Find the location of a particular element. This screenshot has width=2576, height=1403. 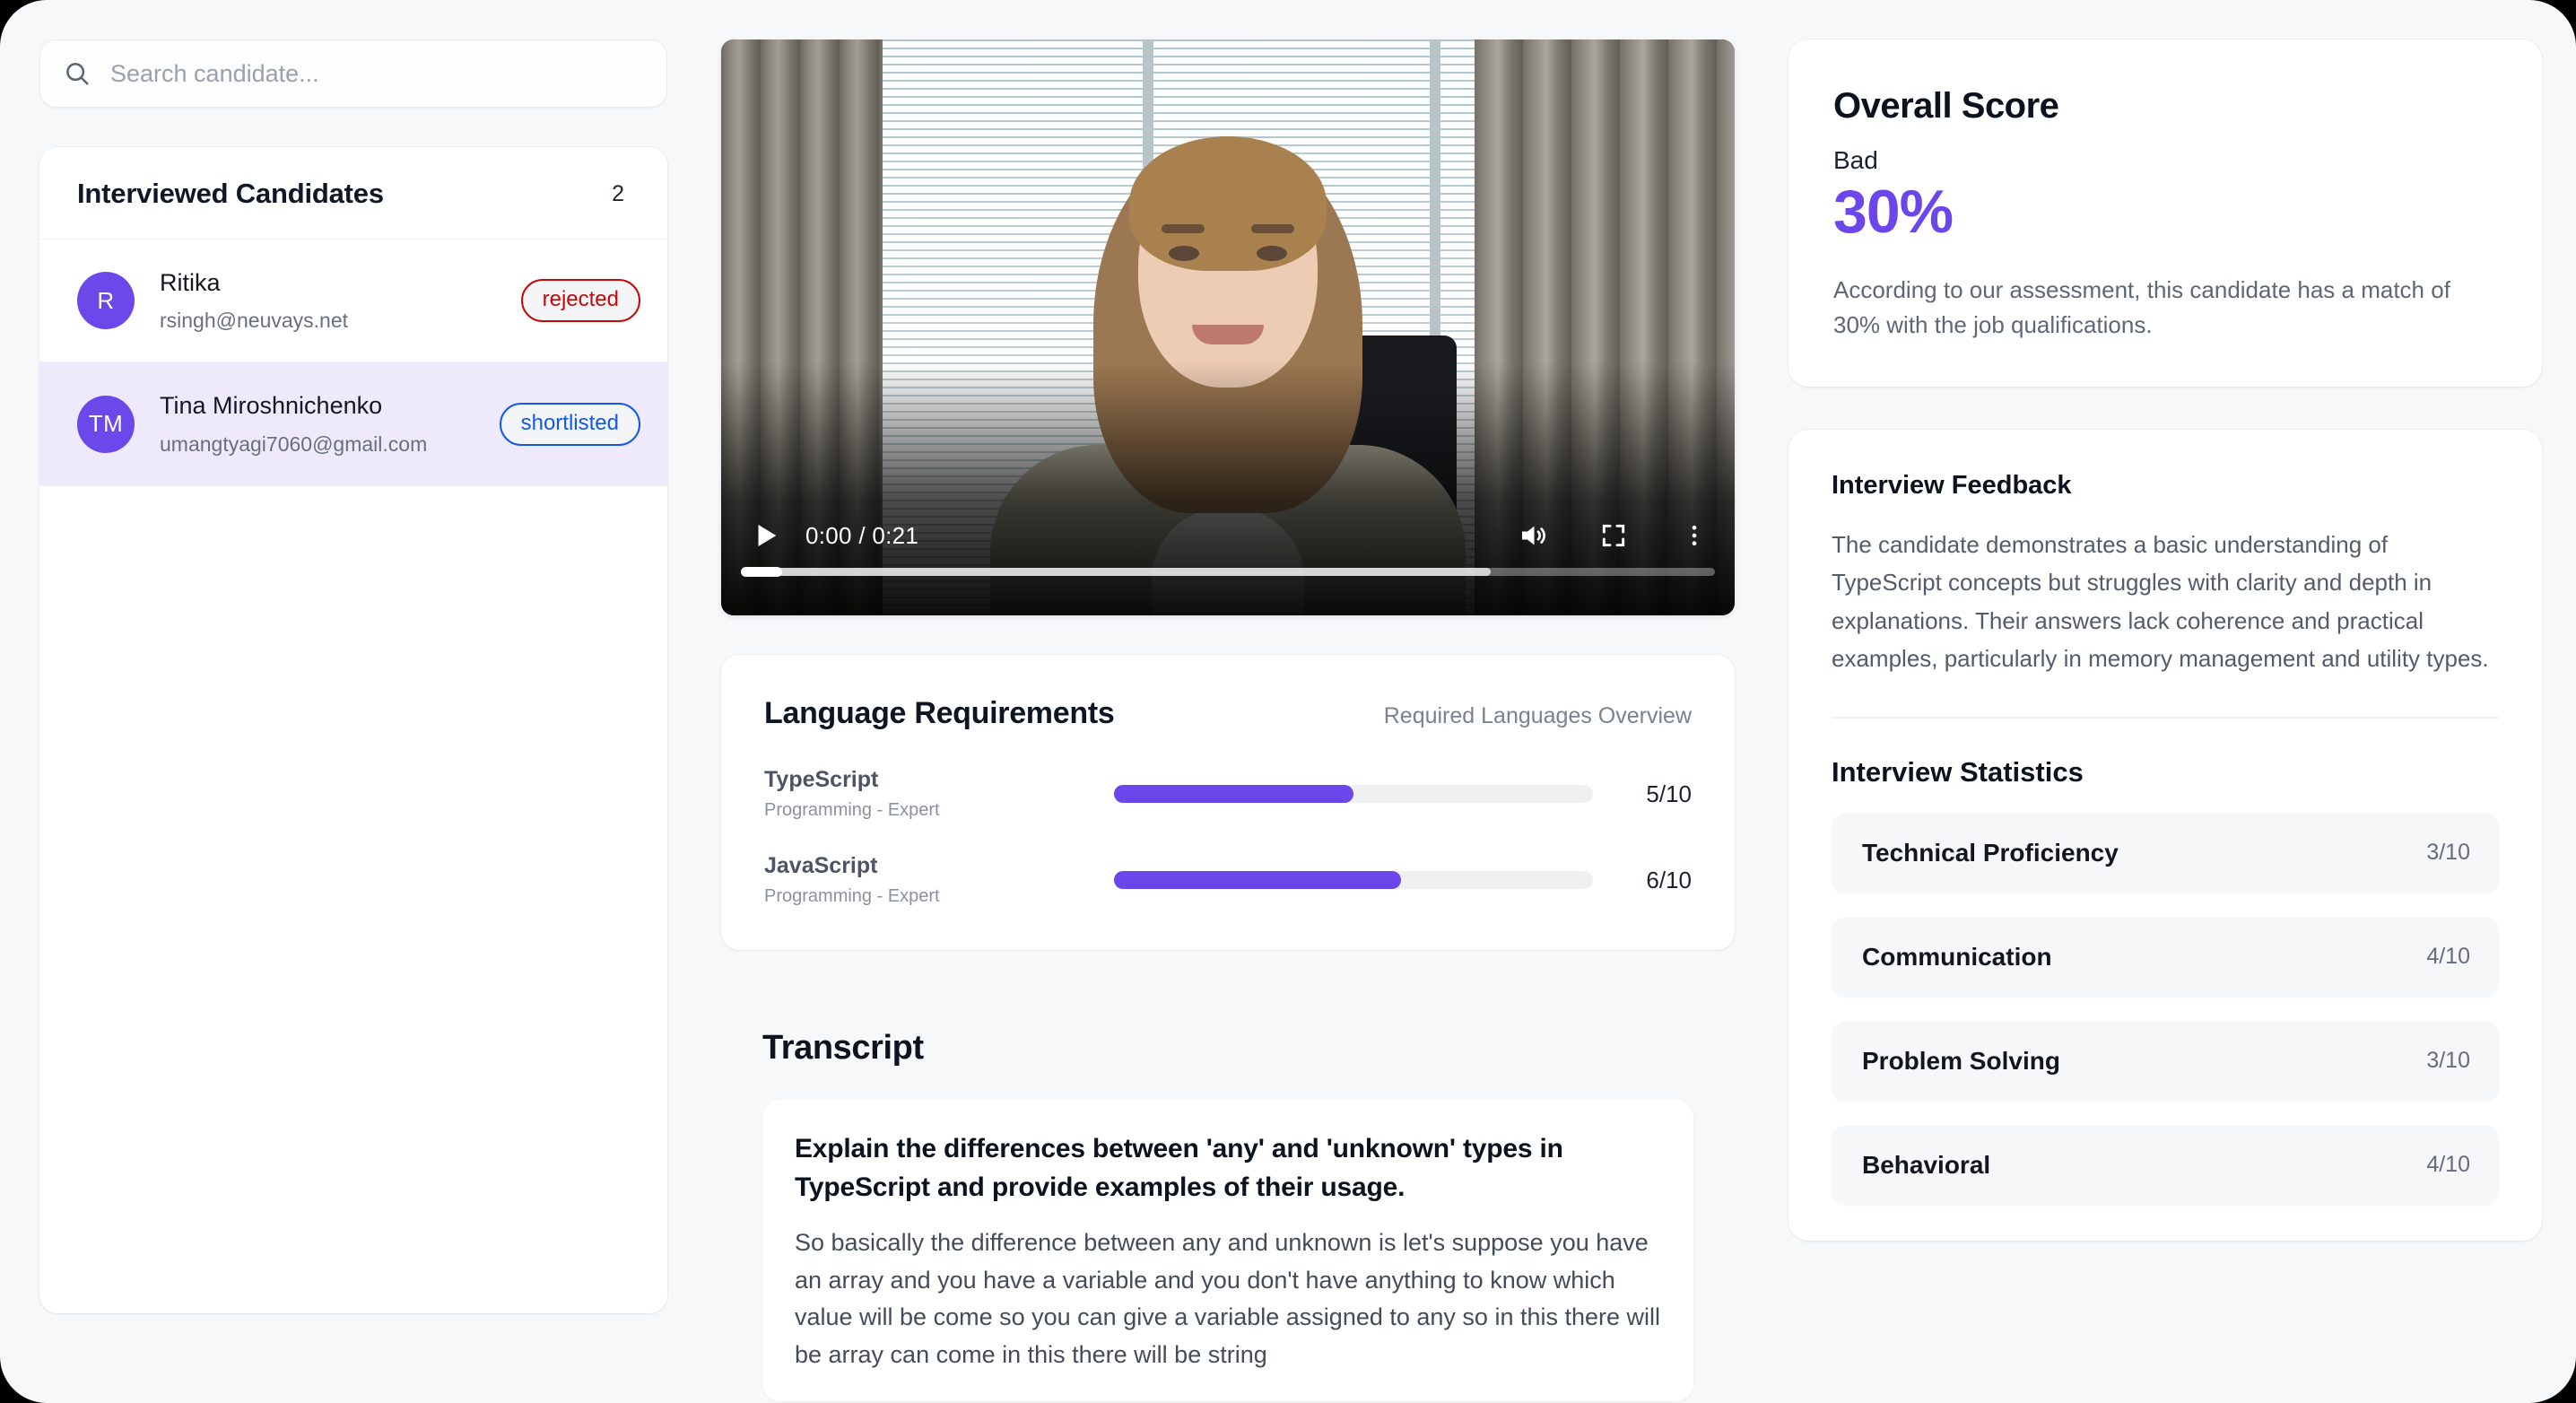

language-meta: JavaScript Programming - Expert is located at coordinates (939, 880).